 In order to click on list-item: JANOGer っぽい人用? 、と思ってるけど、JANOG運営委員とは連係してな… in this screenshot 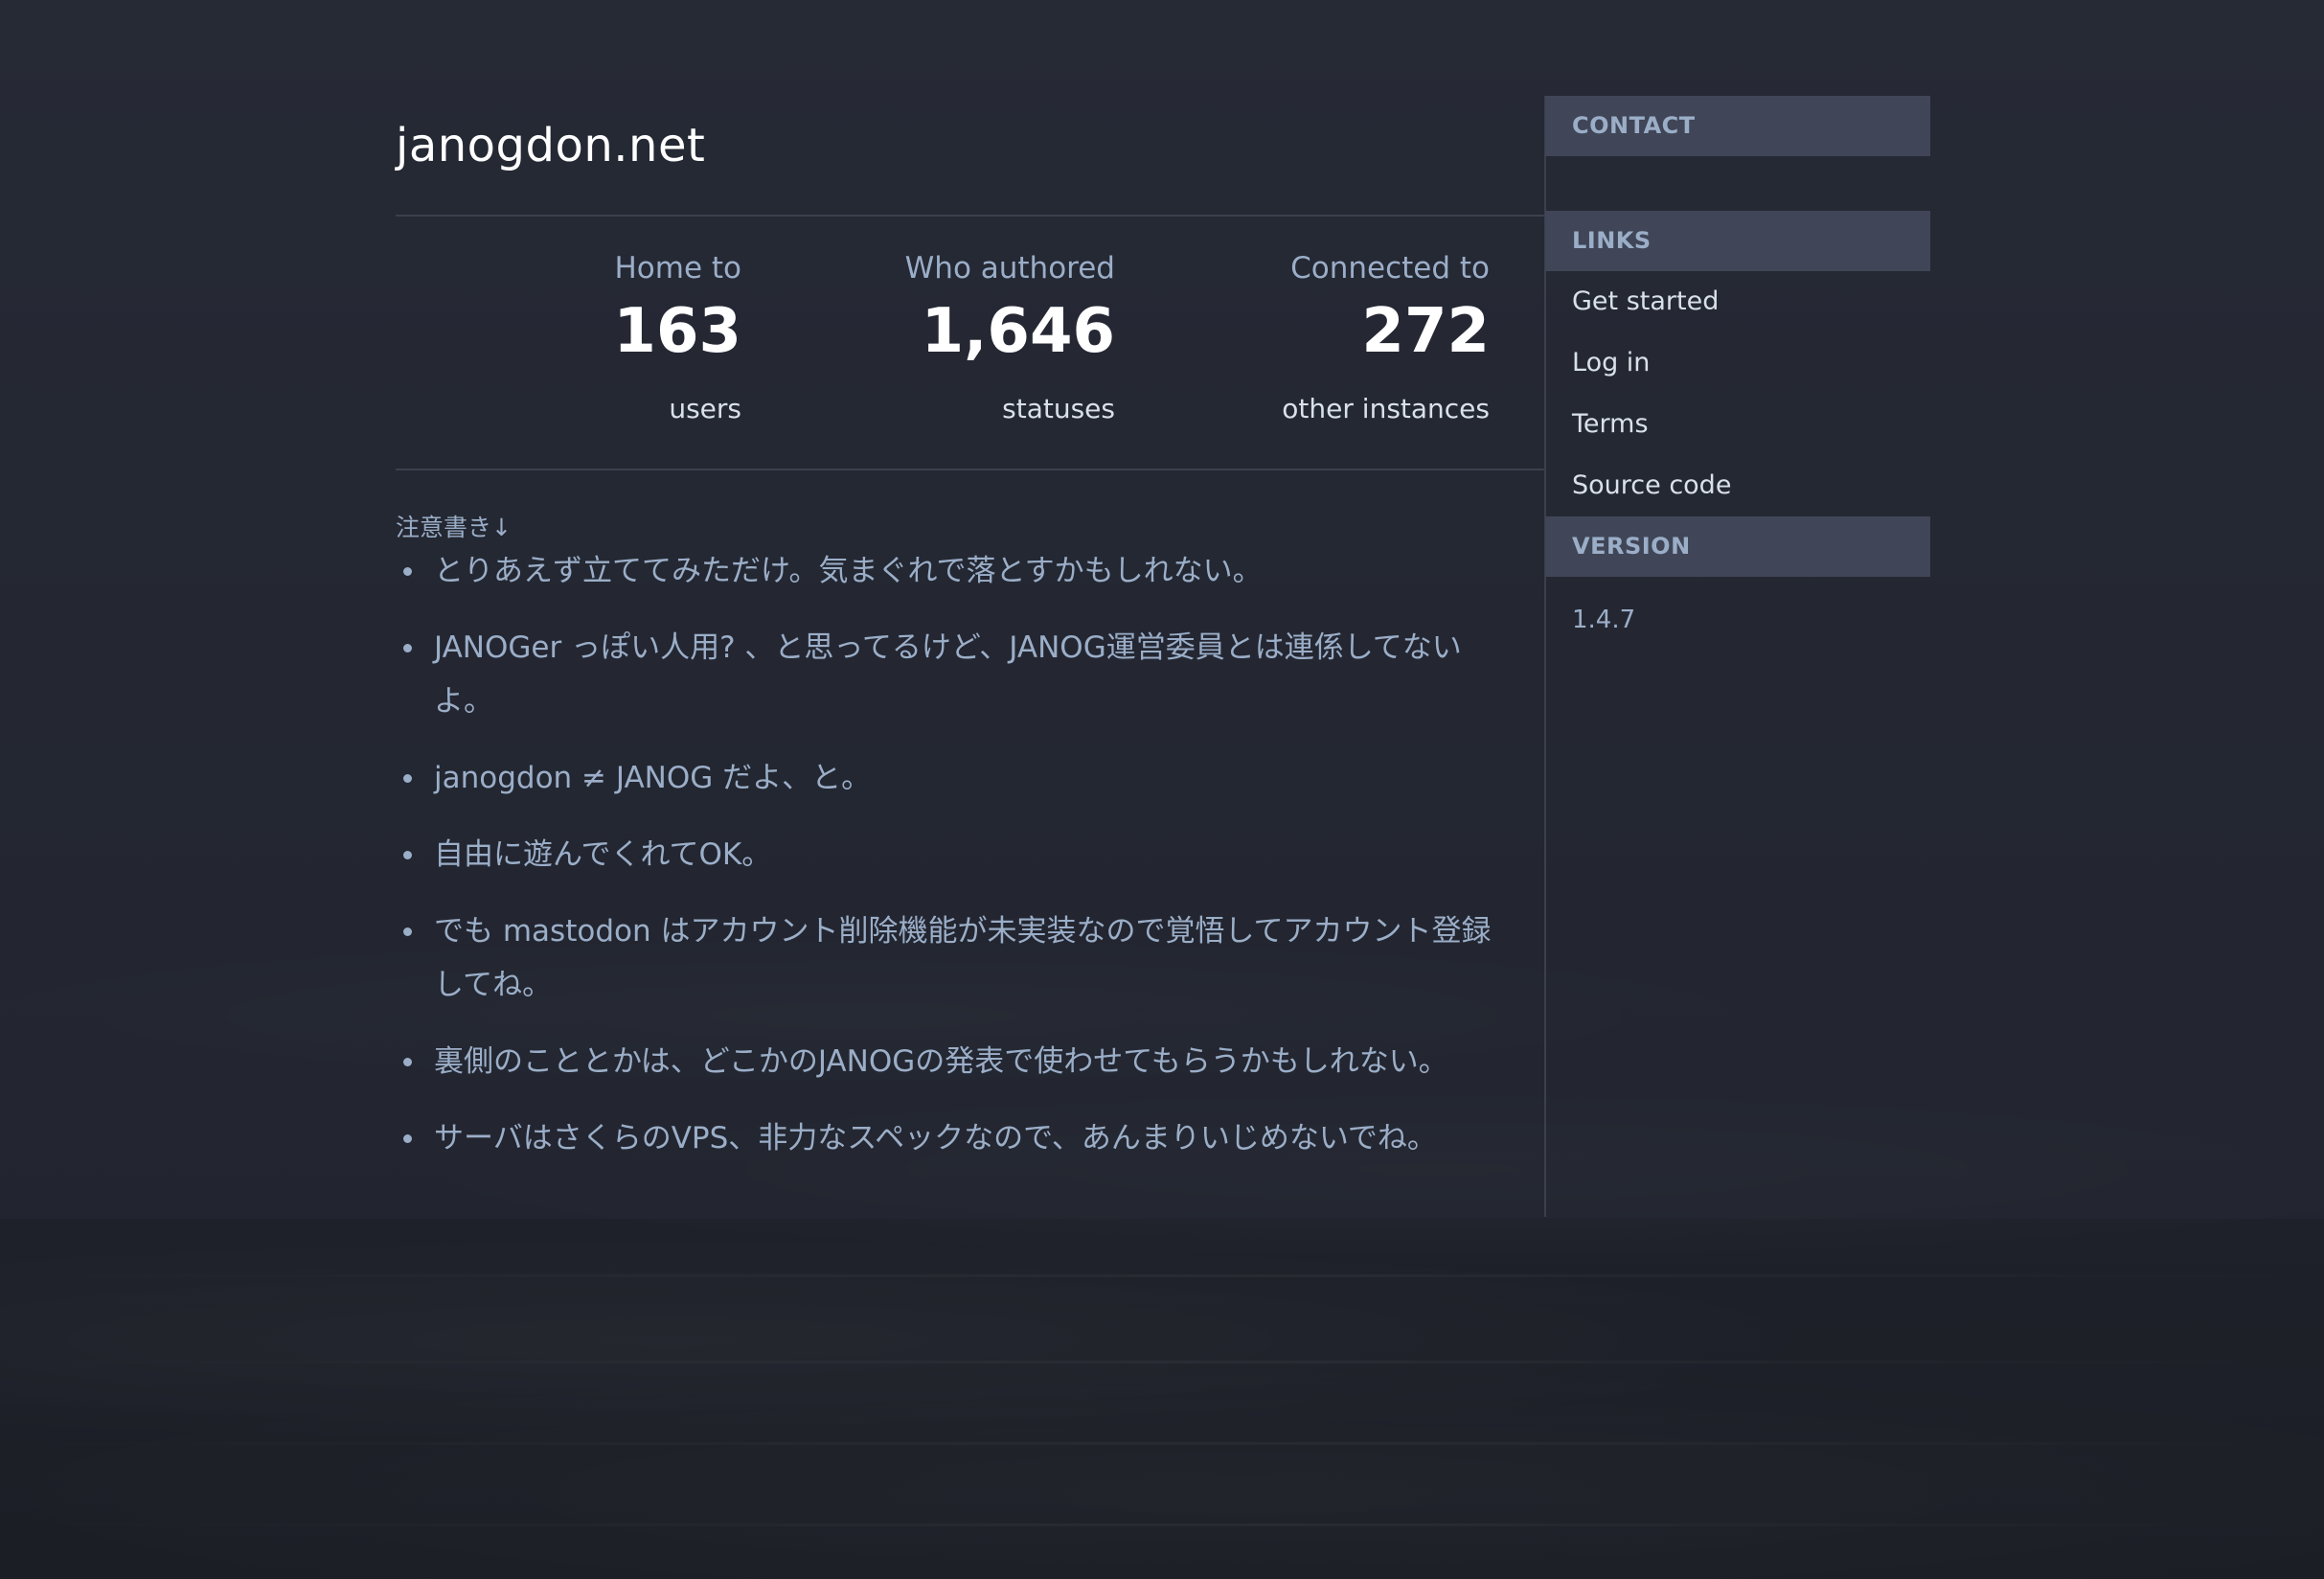, I will do `click(956, 675)`.